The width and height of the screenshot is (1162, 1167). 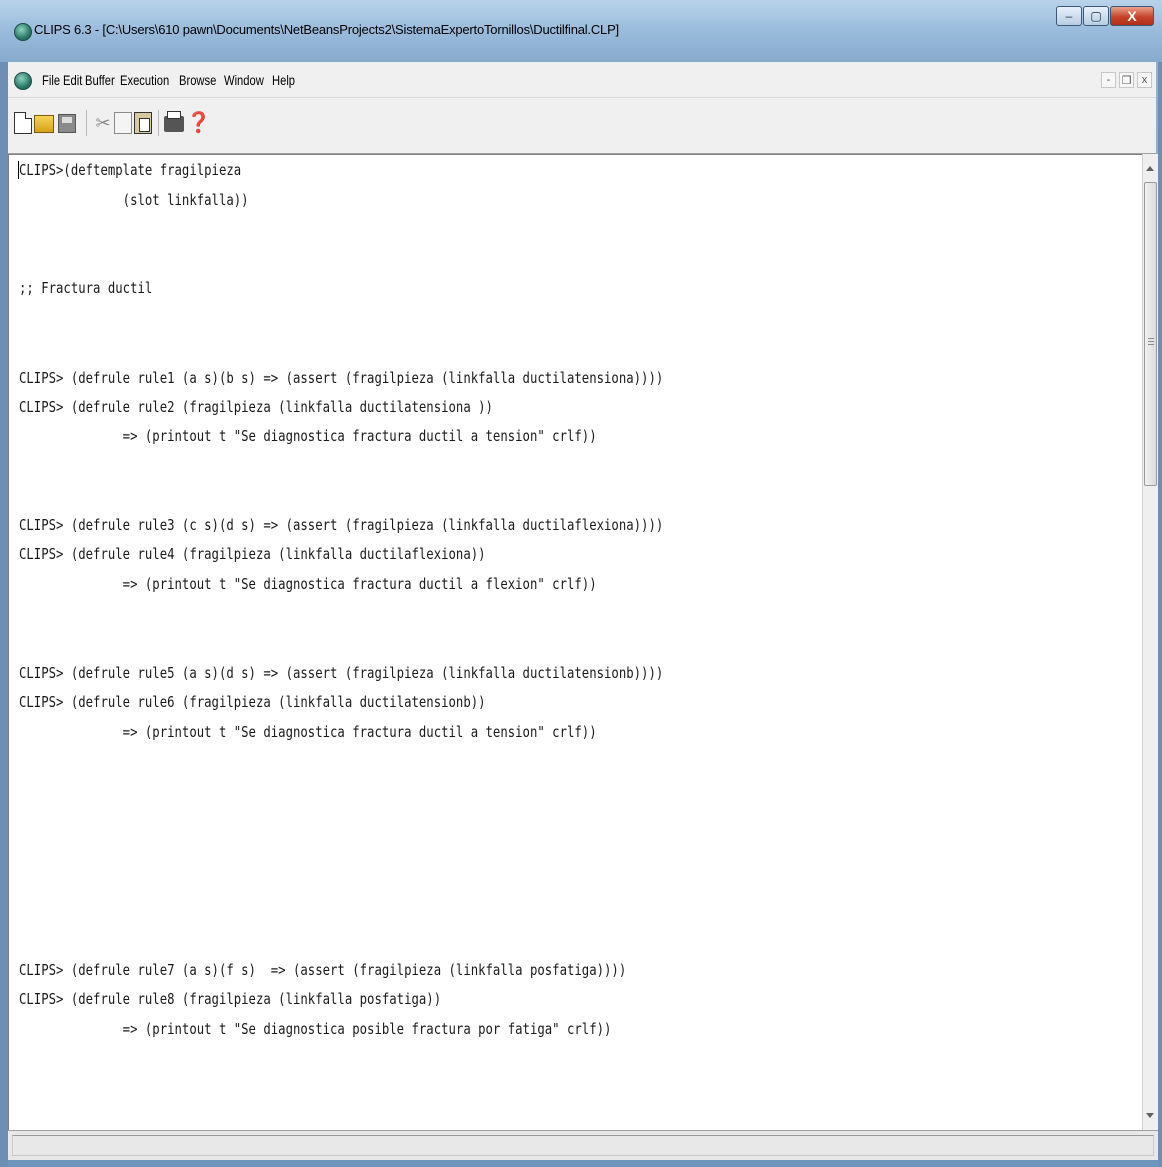 I want to click on save-icon, so click(x=67, y=123).